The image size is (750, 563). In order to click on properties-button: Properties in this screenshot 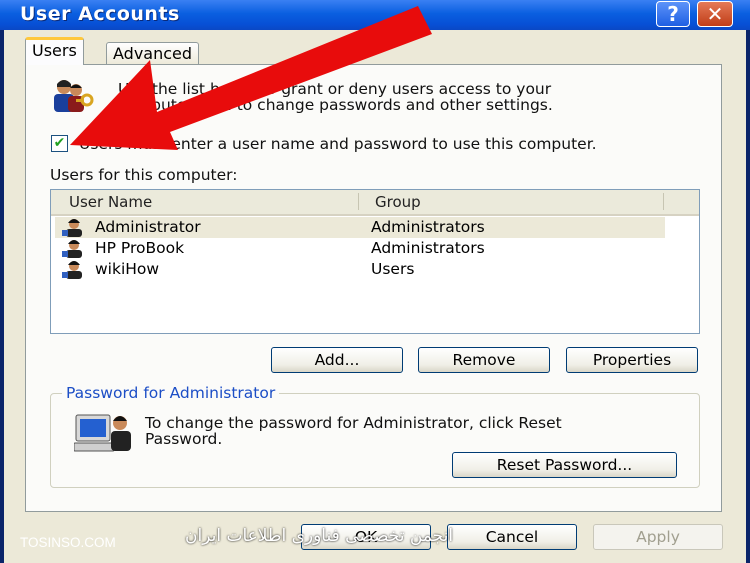, I will do `click(632, 360)`.